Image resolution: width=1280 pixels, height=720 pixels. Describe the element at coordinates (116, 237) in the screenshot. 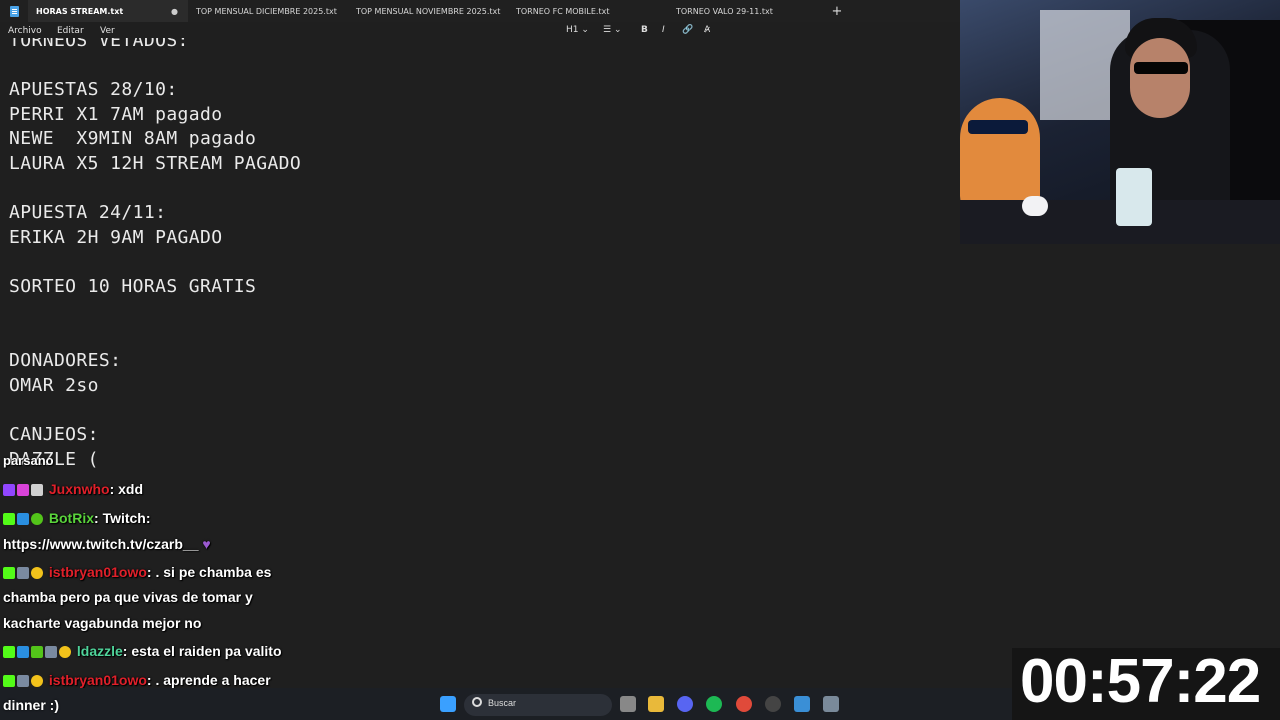

I see `editor-line: ERIKA 2H 9AM PAGADO` at that location.